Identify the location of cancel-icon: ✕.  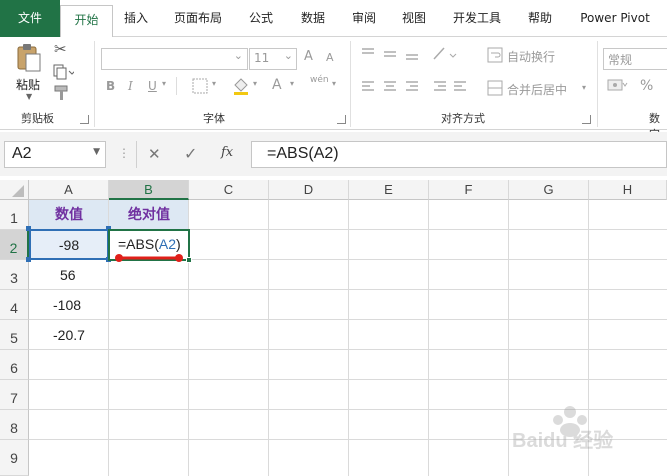
(154, 154).